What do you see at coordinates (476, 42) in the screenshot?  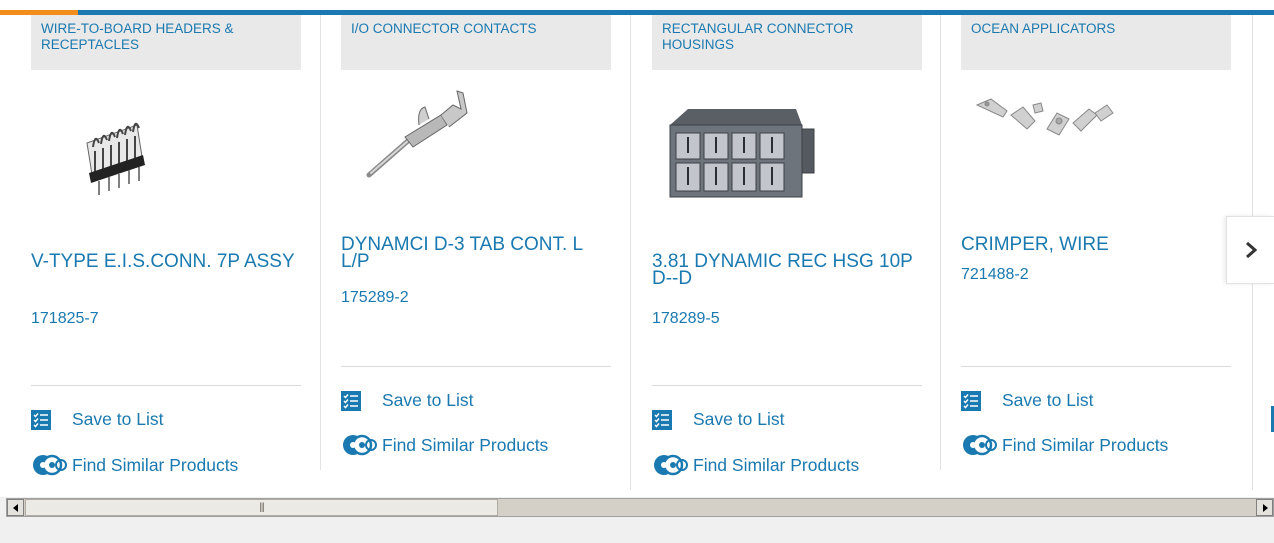 I see `category-label: I/O CONNECTOR CONTACTS` at bounding box center [476, 42].